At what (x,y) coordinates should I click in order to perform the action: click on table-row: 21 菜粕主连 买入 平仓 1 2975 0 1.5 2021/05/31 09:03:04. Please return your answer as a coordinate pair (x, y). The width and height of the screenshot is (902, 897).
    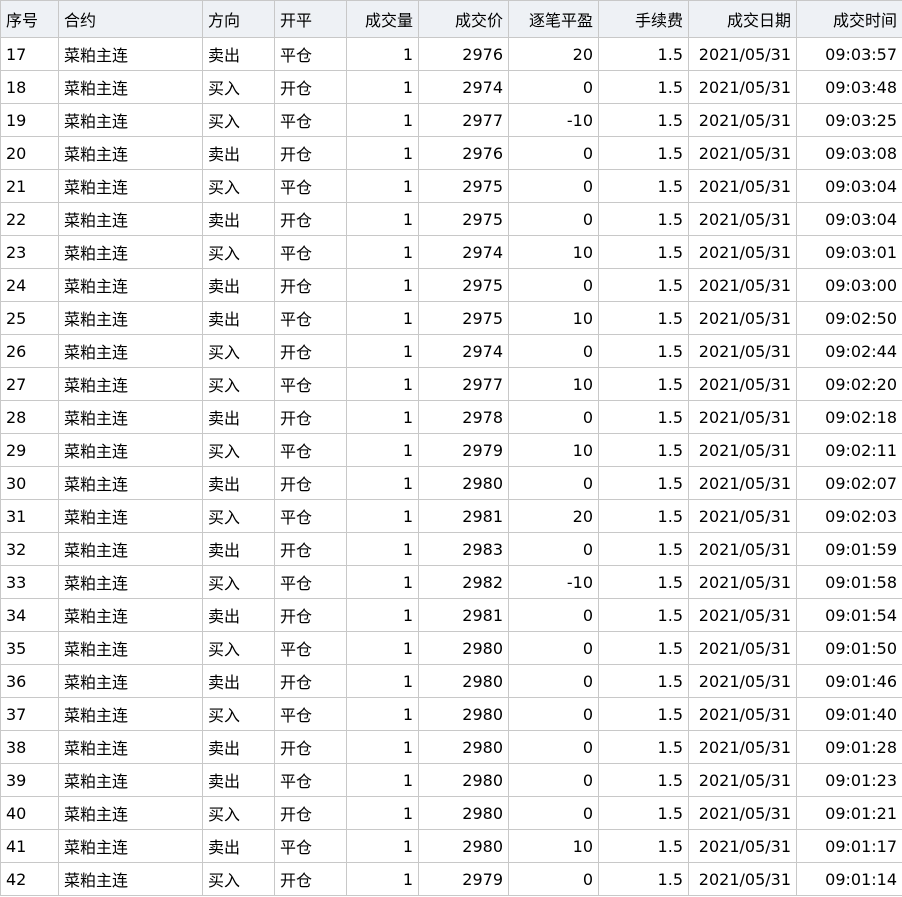
    Looking at the image, I should click on (451, 186).